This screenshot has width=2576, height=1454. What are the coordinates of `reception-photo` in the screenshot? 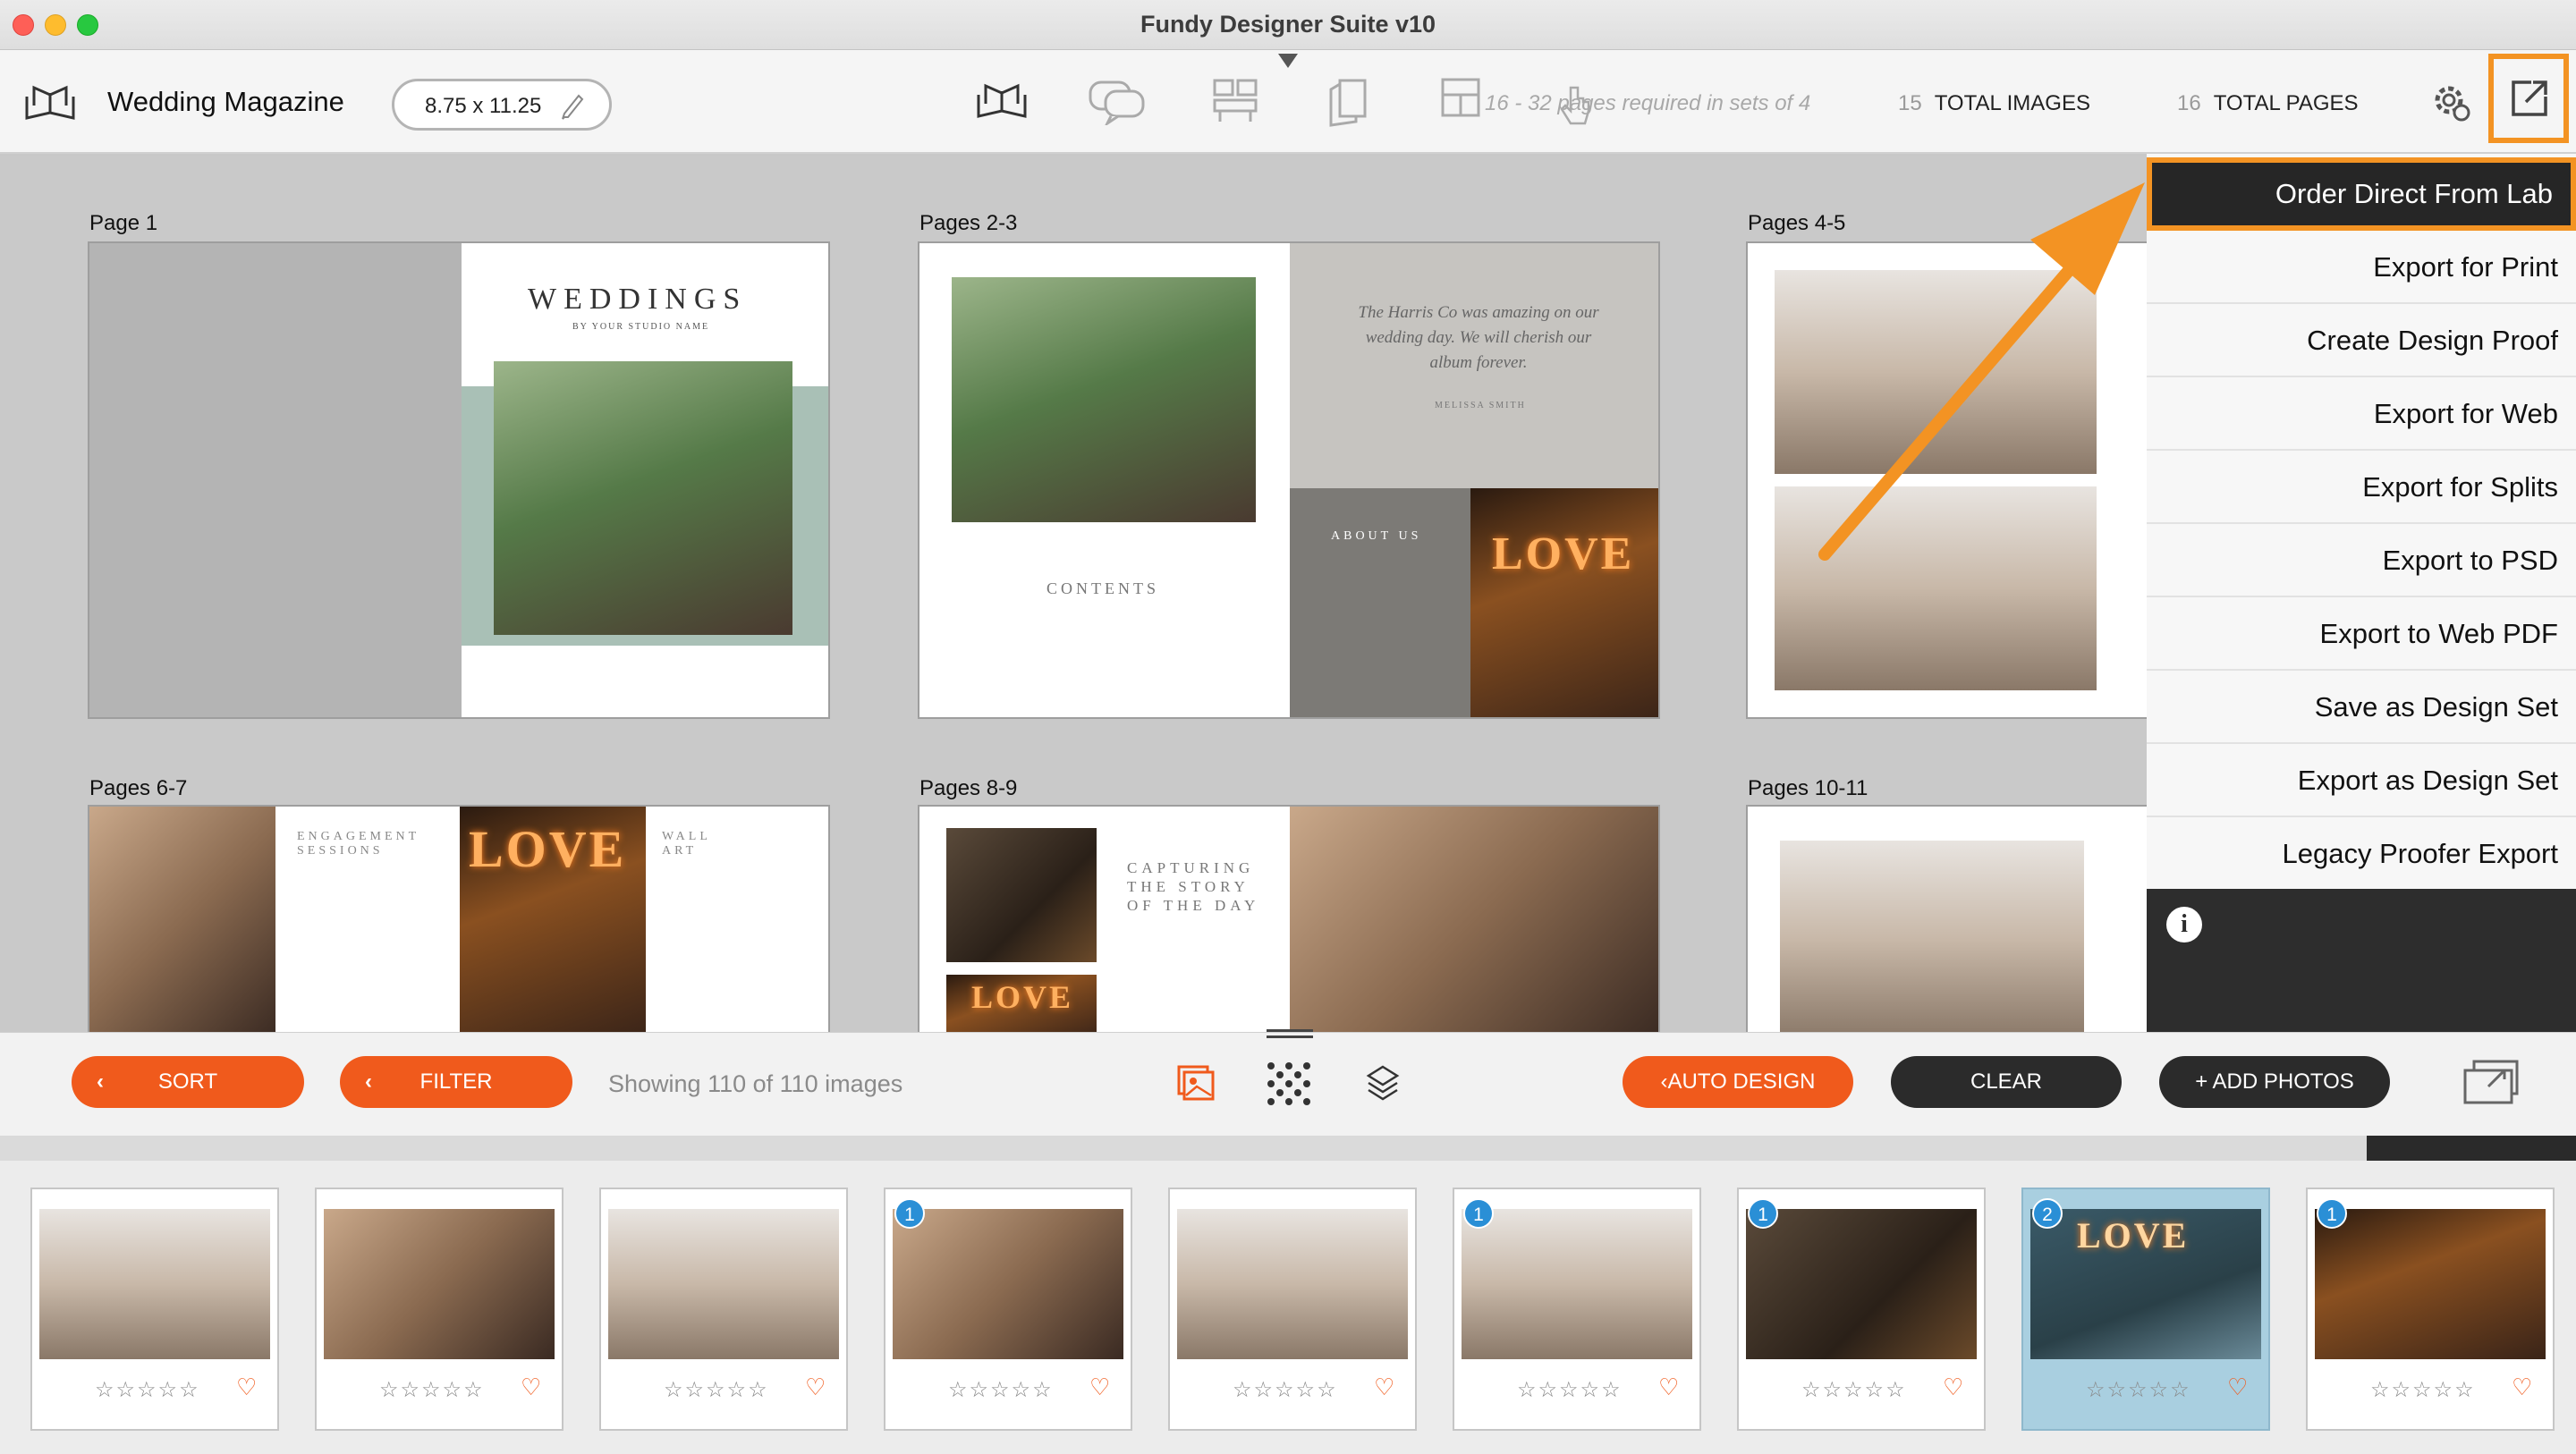 It's located at (1936, 588).